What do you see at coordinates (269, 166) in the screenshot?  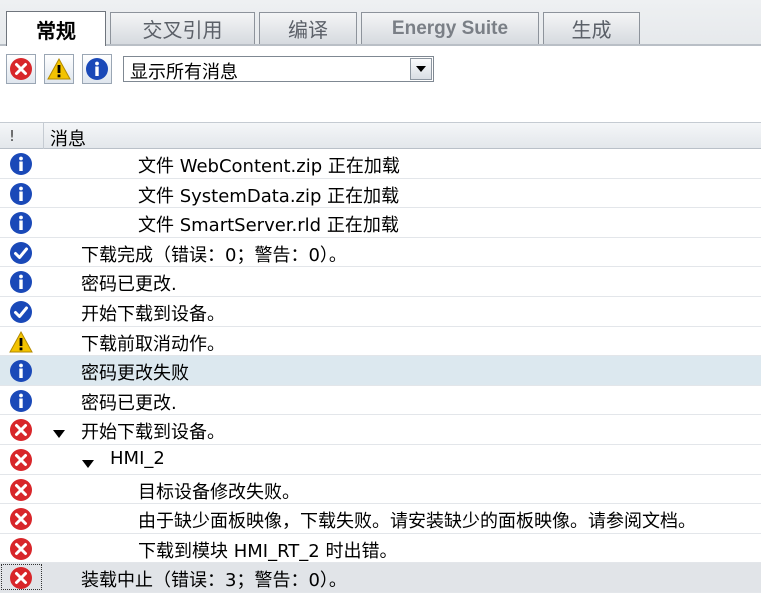 I see `message-text: 文件 WebContent.zip 正在加载` at bounding box center [269, 166].